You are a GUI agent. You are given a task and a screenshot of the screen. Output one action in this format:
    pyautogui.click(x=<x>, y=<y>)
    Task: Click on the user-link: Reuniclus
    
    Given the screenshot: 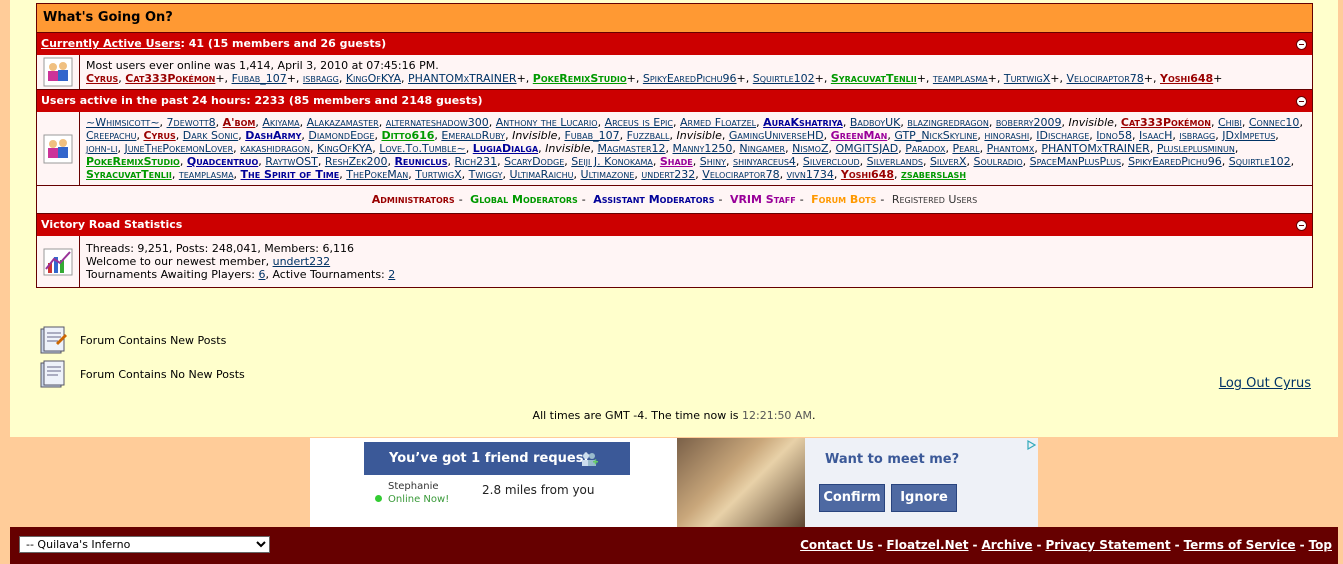 What is the action you would take?
    pyautogui.click(x=420, y=161)
    